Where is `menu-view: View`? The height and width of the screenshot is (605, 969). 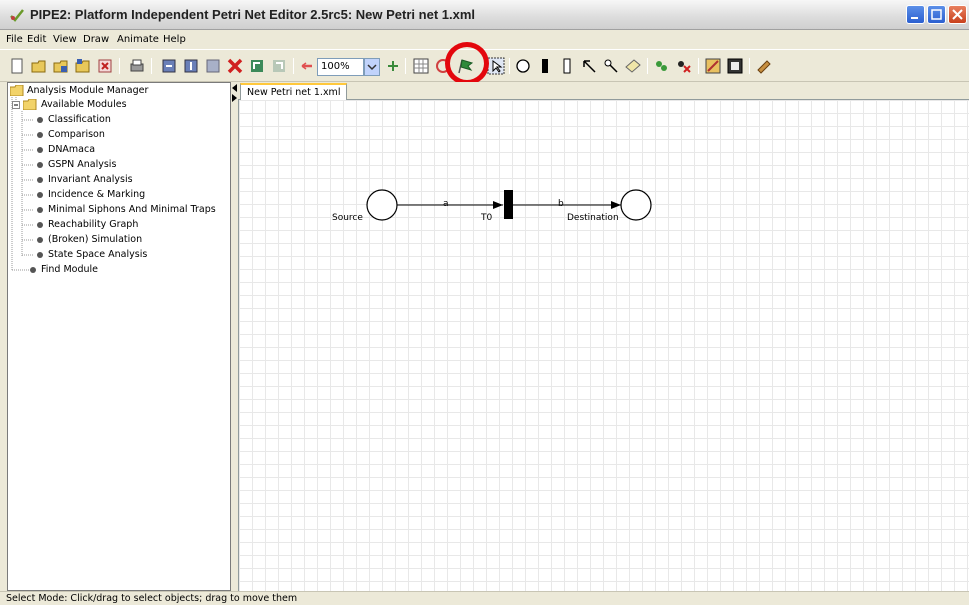
menu-view: View is located at coordinates (65, 39).